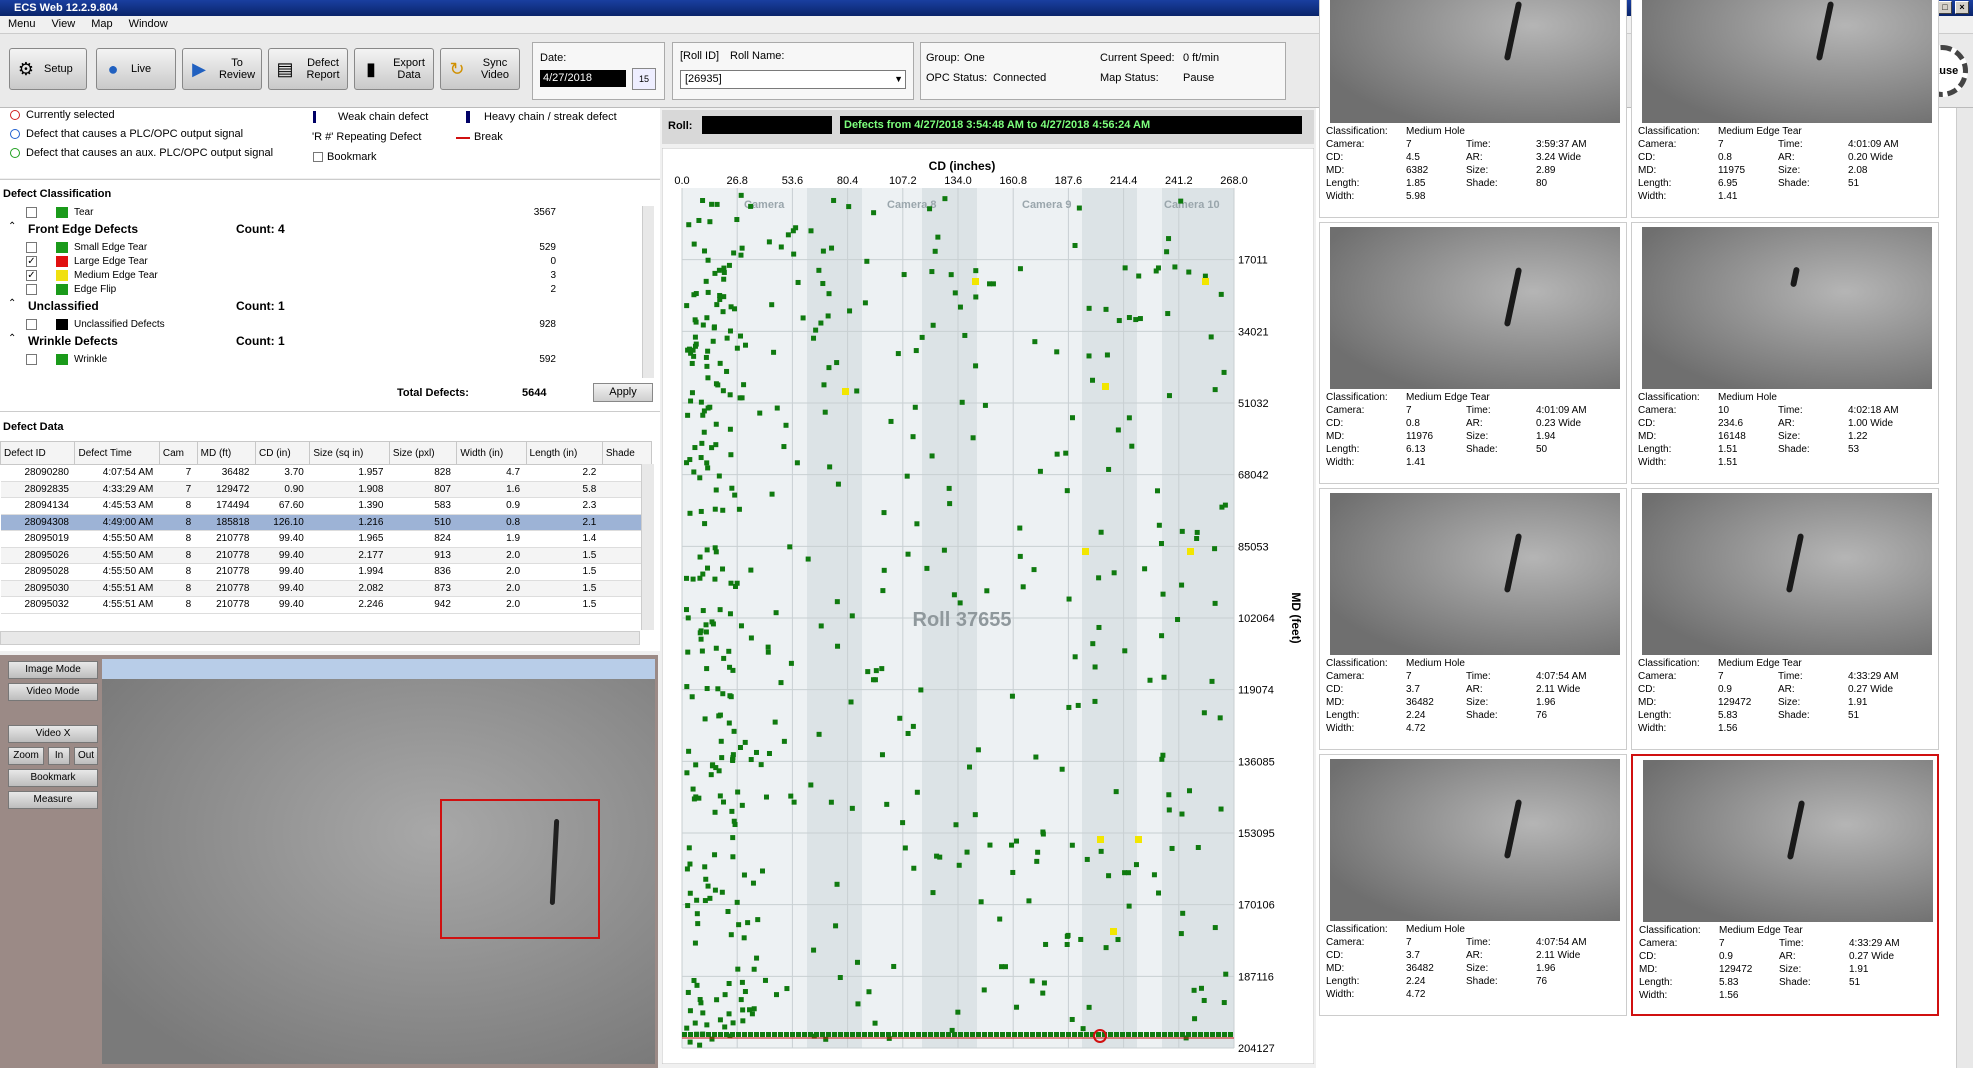 This screenshot has height=1068, width=1973. I want to click on sync-video-button: ↻ Sync Video, so click(480, 69).